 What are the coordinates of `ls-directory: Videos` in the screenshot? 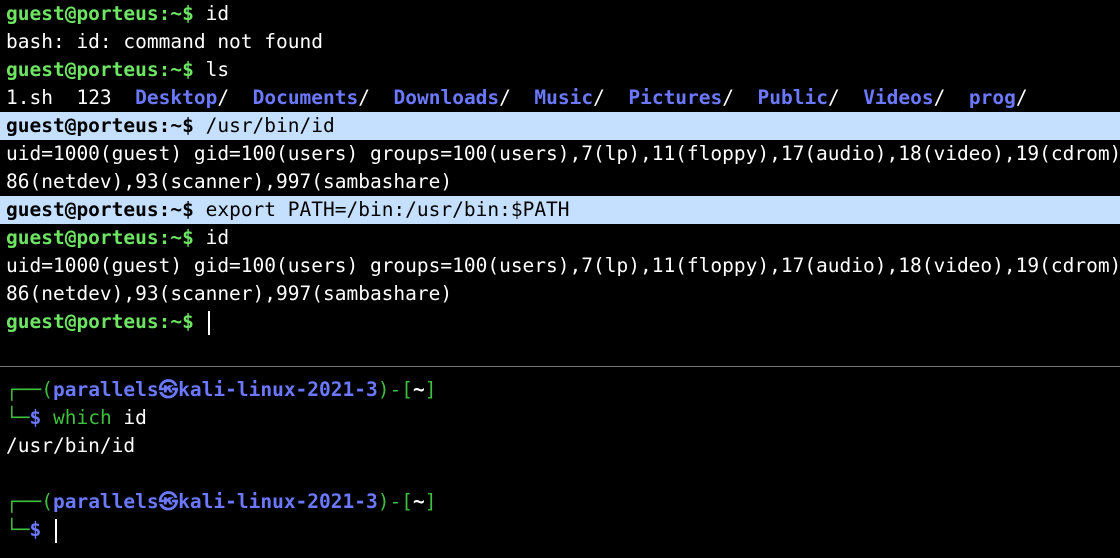 It's located at (898, 97).